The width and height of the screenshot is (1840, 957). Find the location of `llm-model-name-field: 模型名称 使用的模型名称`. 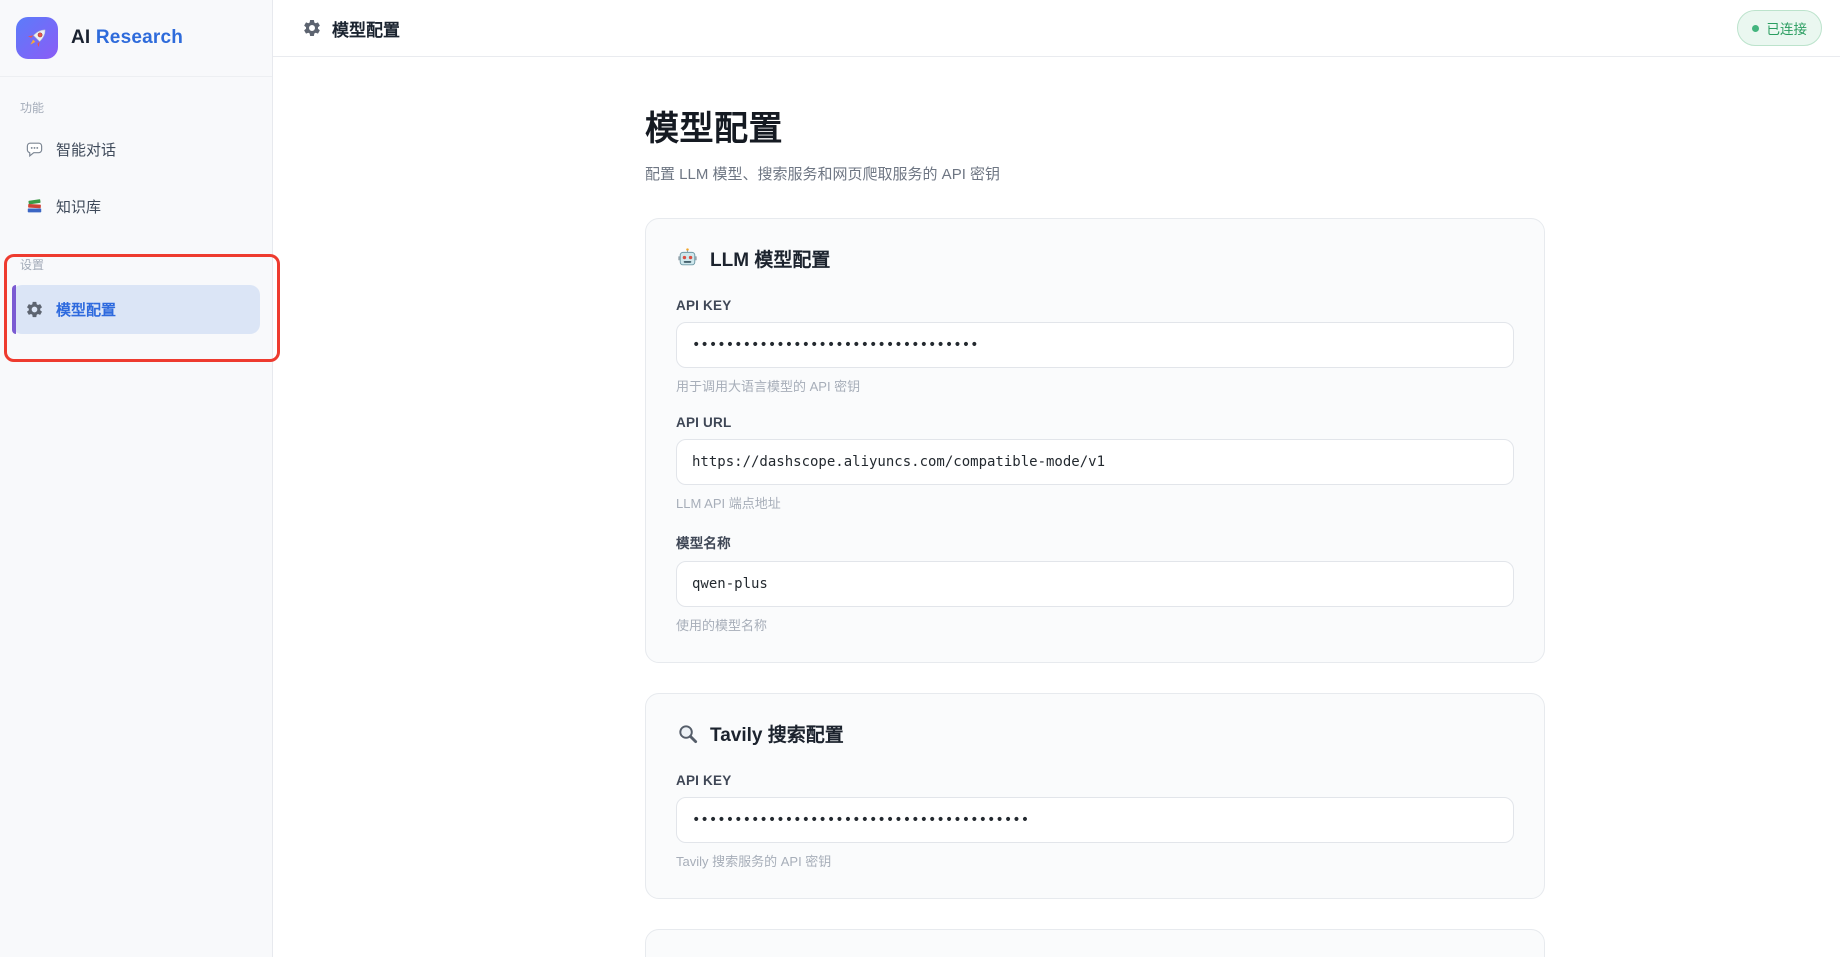

llm-model-name-field: 模型名称 使用的模型名称 is located at coordinates (1095, 583).